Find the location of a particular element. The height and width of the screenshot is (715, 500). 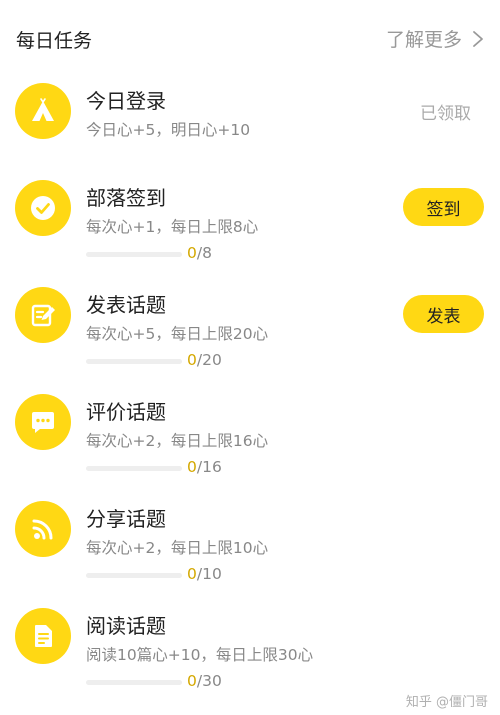

progress-total: /30 is located at coordinates (209, 681).